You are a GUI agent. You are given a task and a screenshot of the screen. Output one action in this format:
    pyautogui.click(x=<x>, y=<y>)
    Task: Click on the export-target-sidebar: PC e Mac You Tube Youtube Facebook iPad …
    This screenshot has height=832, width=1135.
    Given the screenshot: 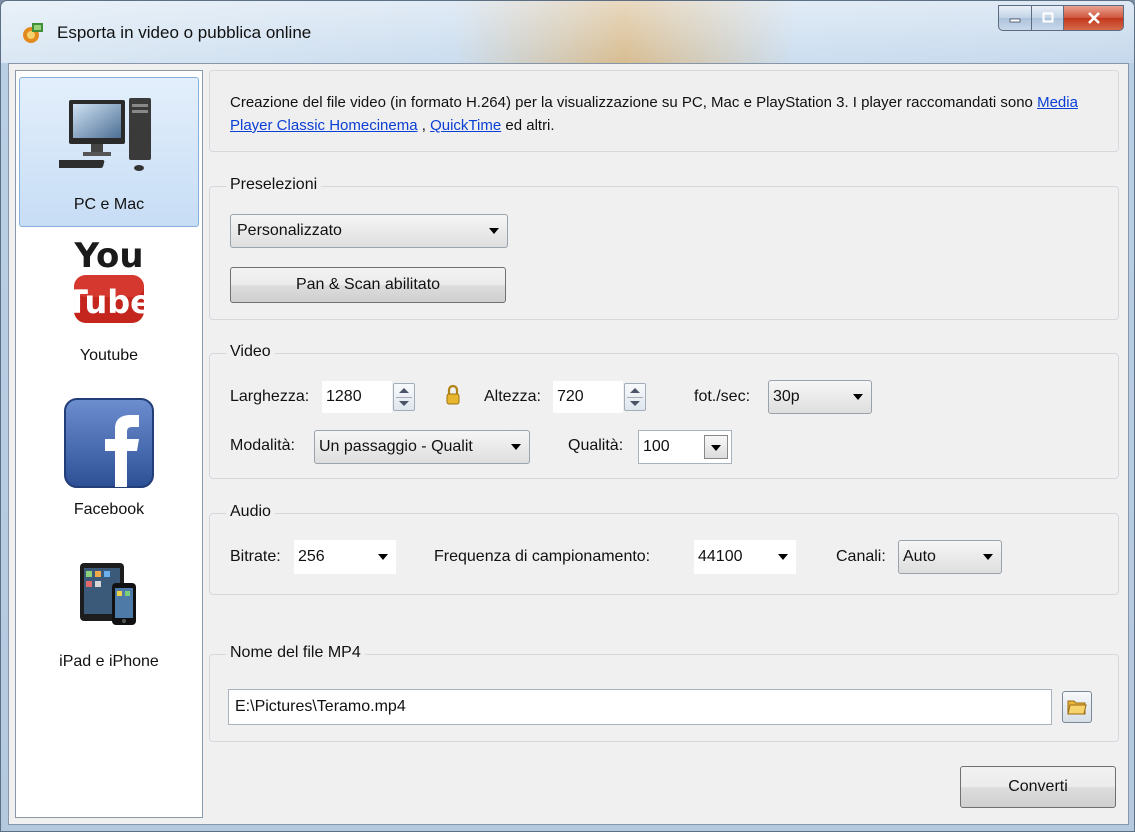 What is the action you would take?
    pyautogui.click(x=109, y=444)
    